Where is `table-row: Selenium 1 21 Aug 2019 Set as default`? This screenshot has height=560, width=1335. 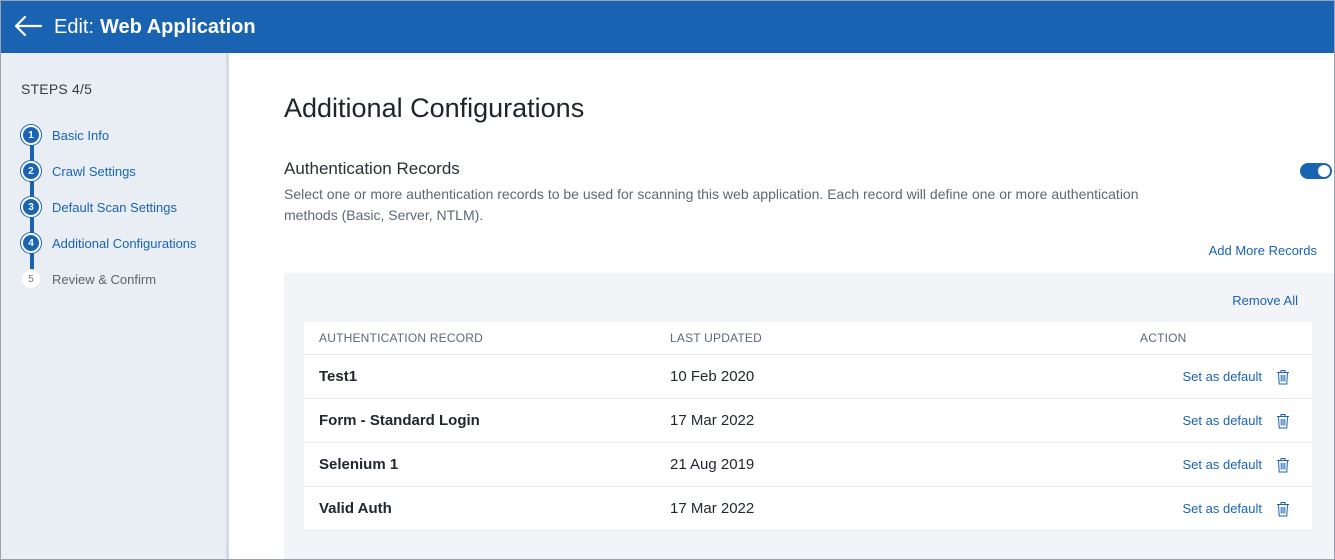 table-row: Selenium 1 21 Aug 2019 Set as default is located at coordinates (808, 465).